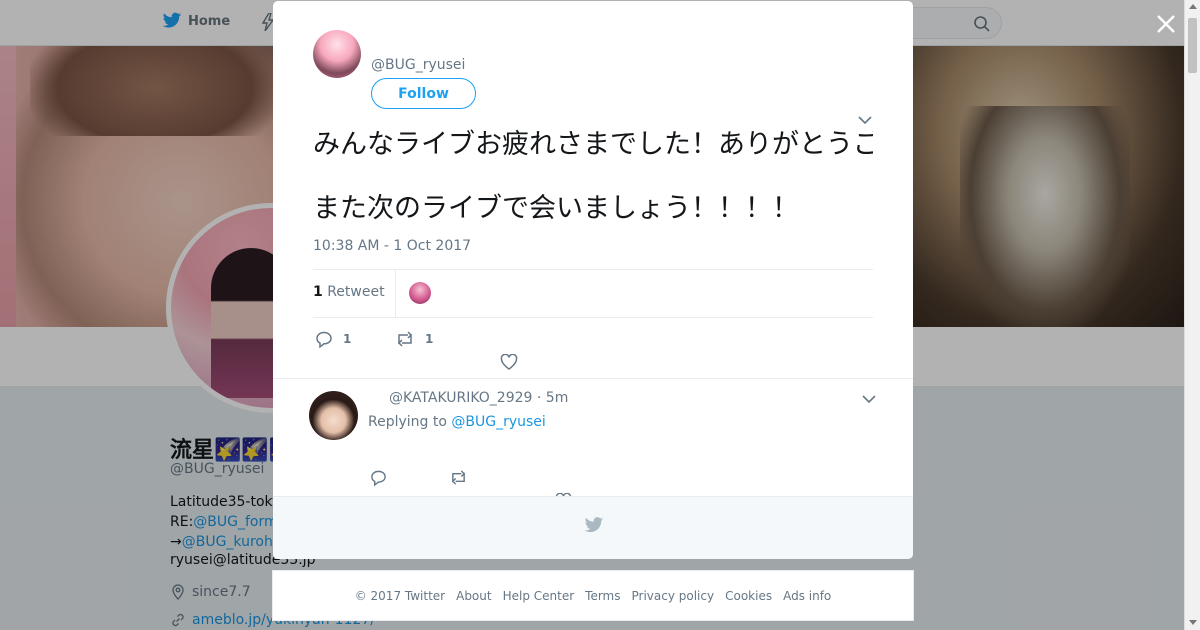 This screenshot has height=630, width=1200. What do you see at coordinates (509, 362) in the screenshot?
I see `heart-icon` at bounding box center [509, 362].